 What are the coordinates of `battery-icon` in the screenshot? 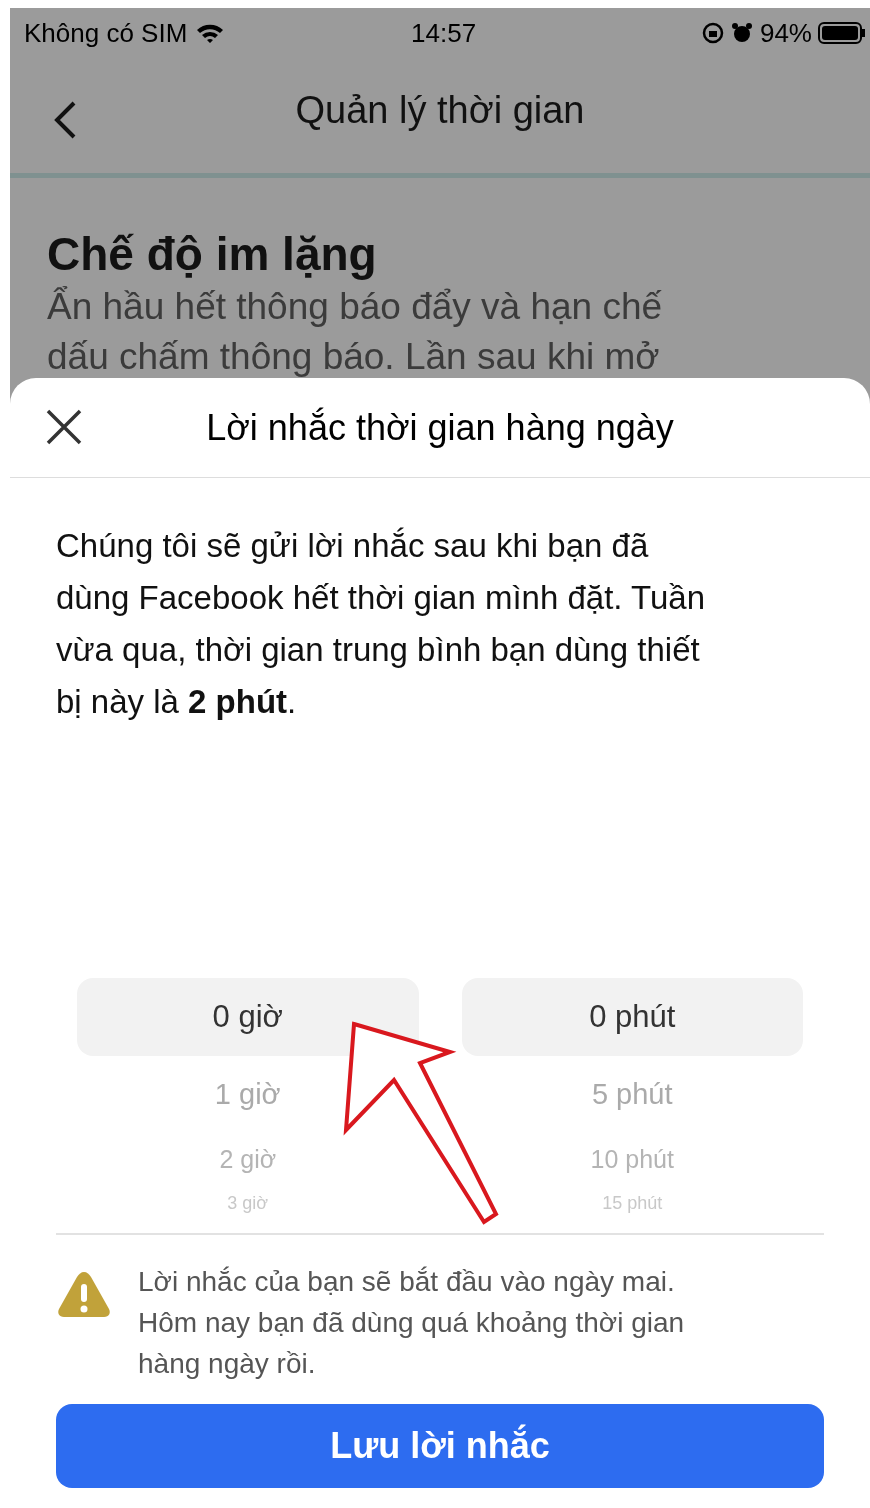 It's located at (842, 33).